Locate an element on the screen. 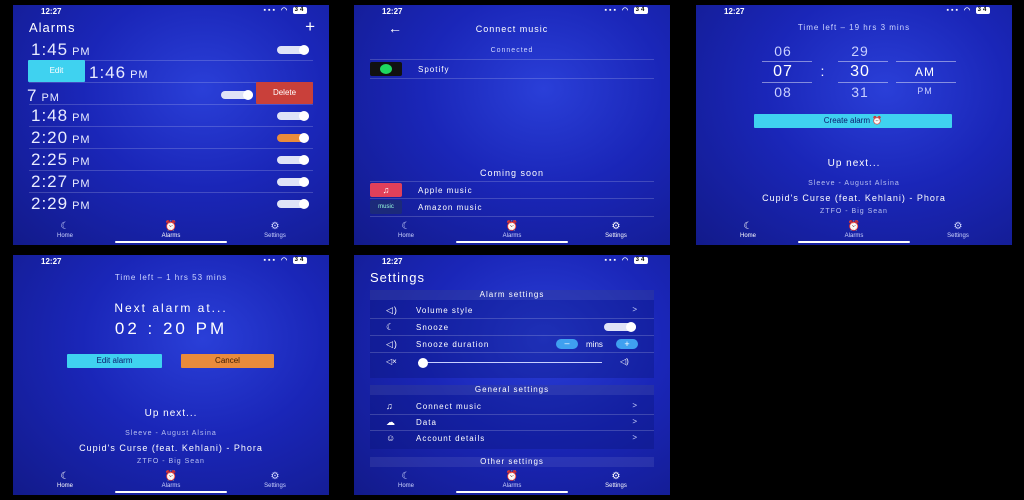 This screenshot has width=1024, height=500. amazon-music-item: music Amazon music is located at coordinates (512, 208).